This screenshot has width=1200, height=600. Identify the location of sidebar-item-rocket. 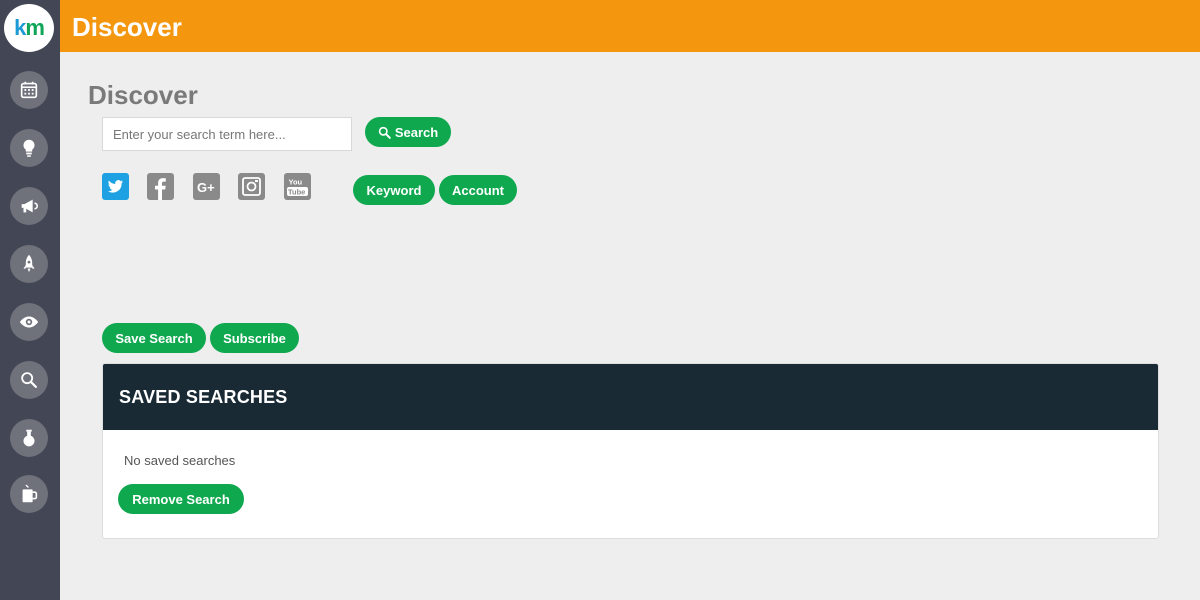
(29, 264).